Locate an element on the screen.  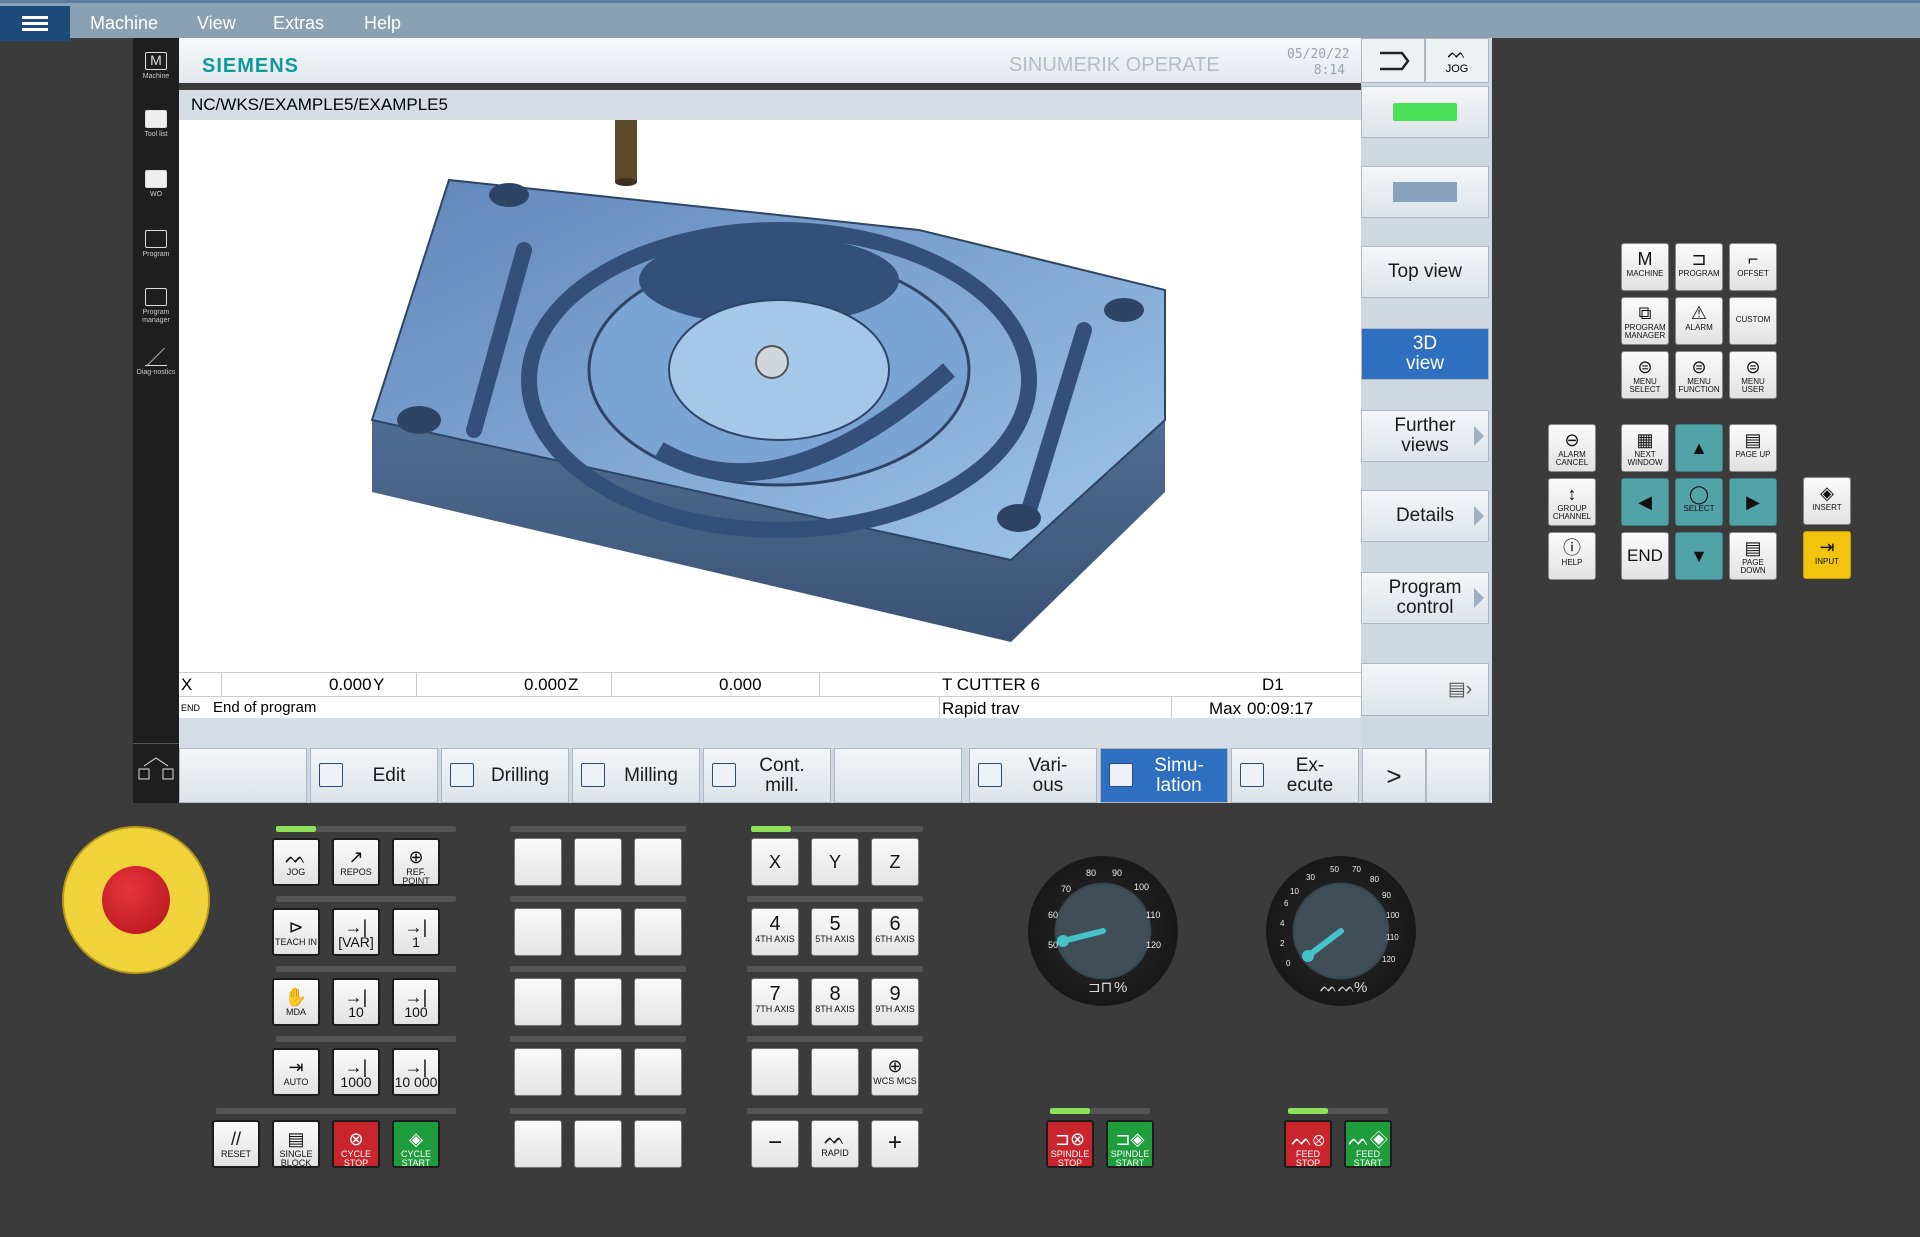
key-page-up: ▤ PAGE UP is located at coordinates (1753, 448).